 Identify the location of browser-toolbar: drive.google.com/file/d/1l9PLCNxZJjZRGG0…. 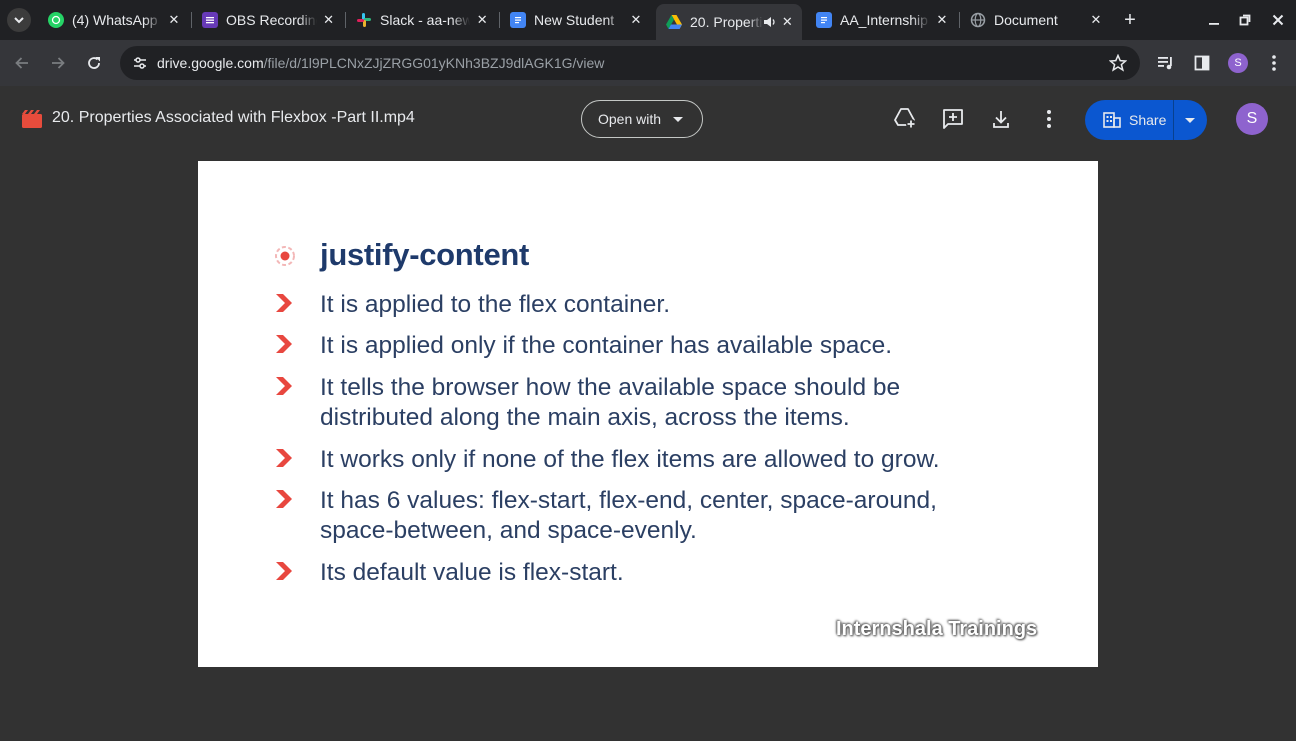
(648, 63).